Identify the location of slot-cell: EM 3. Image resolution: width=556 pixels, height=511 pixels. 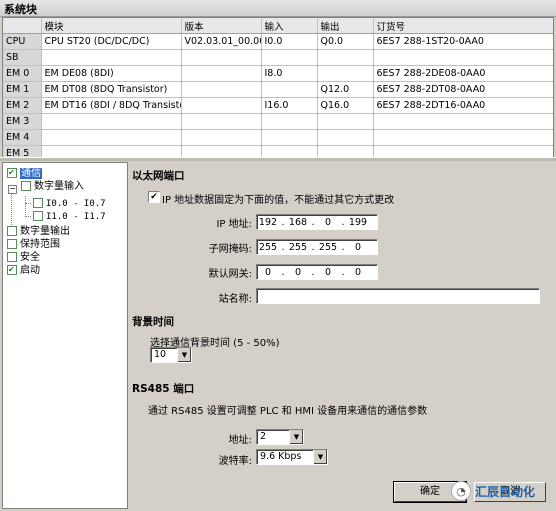
(22, 121).